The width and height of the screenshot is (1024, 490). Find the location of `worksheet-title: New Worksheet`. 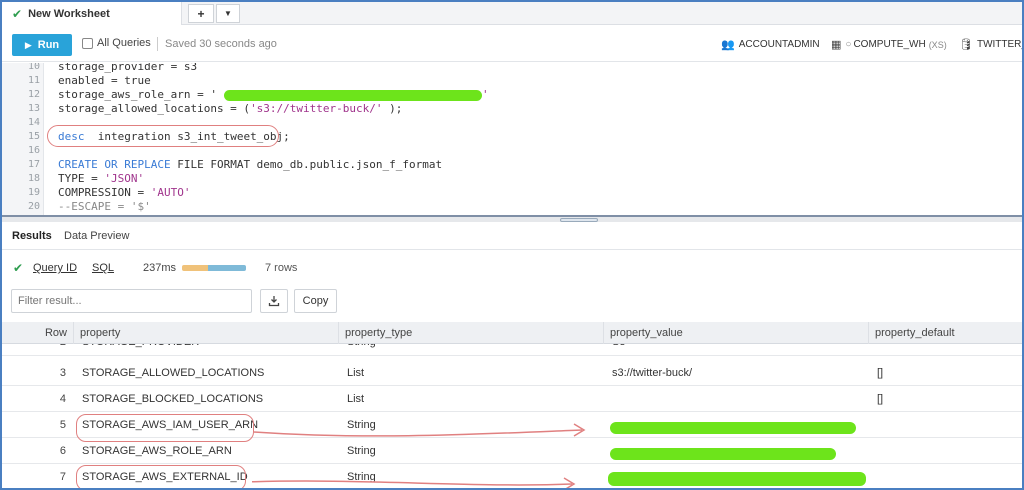

worksheet-title: New Worksheet is located at coordinates (69, 13).